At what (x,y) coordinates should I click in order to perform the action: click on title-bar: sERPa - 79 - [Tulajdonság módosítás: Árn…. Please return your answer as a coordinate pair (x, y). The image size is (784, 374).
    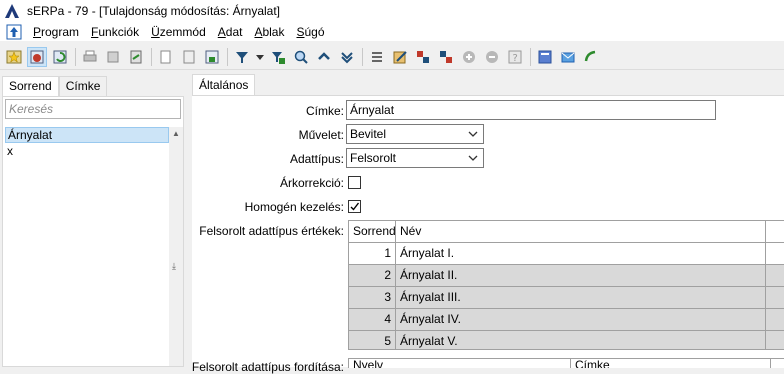
    Looking at the image, I should click on (392, 11).